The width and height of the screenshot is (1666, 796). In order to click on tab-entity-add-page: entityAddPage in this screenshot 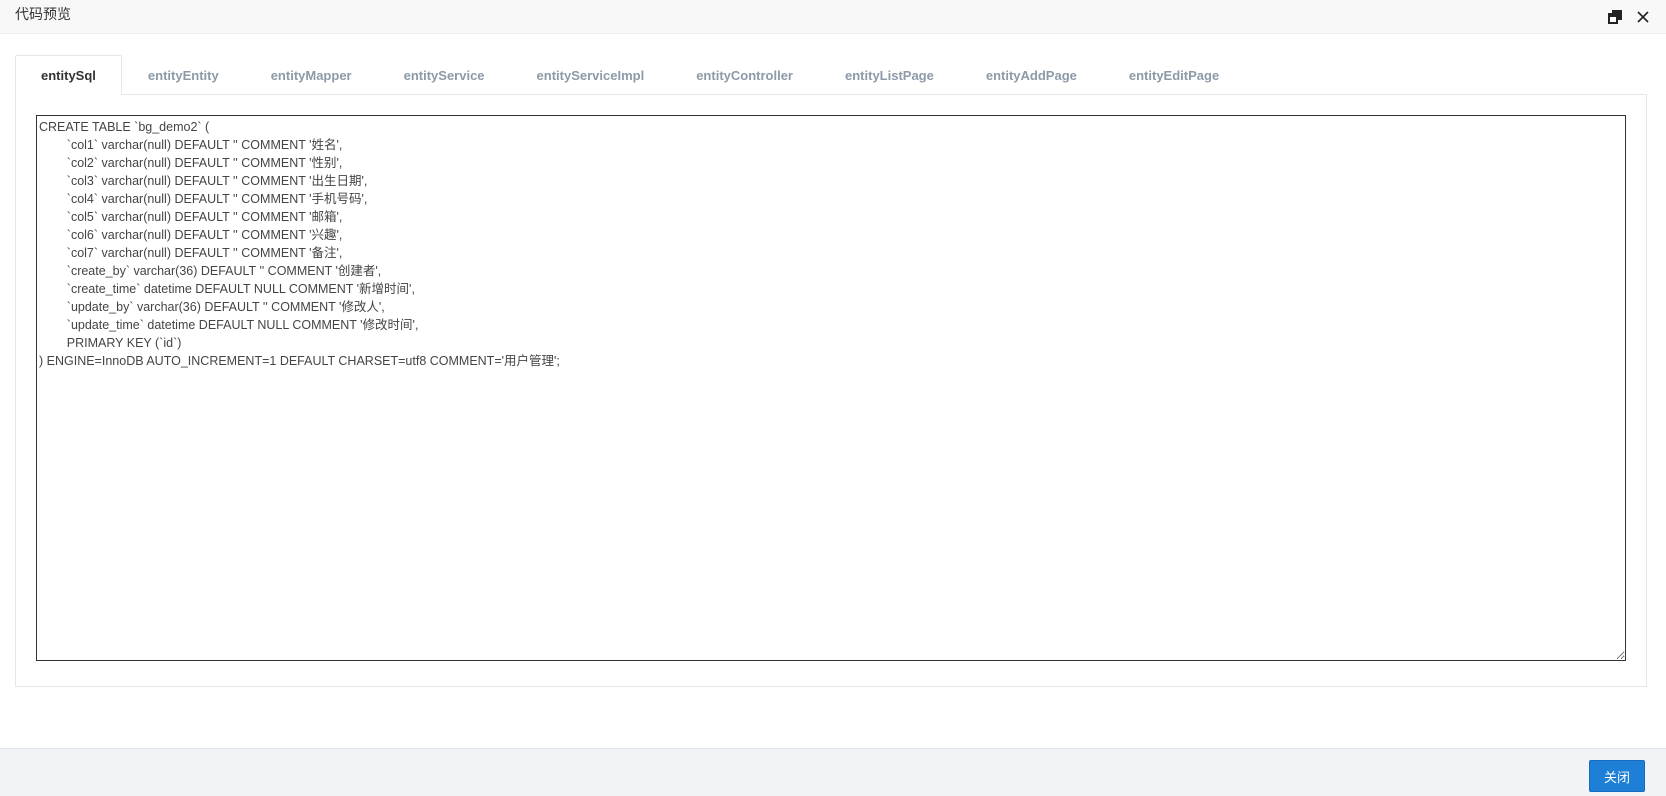, I will do `click(1031, 75)`.